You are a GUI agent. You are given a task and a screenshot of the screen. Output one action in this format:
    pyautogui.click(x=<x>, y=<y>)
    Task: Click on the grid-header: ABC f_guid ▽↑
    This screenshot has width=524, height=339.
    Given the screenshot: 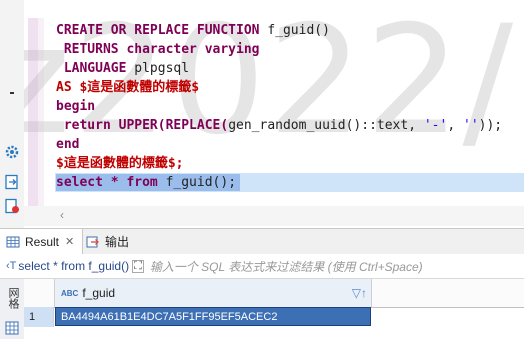 What is the action you would take?
    pyautogui.click(x=274, y=293)
    